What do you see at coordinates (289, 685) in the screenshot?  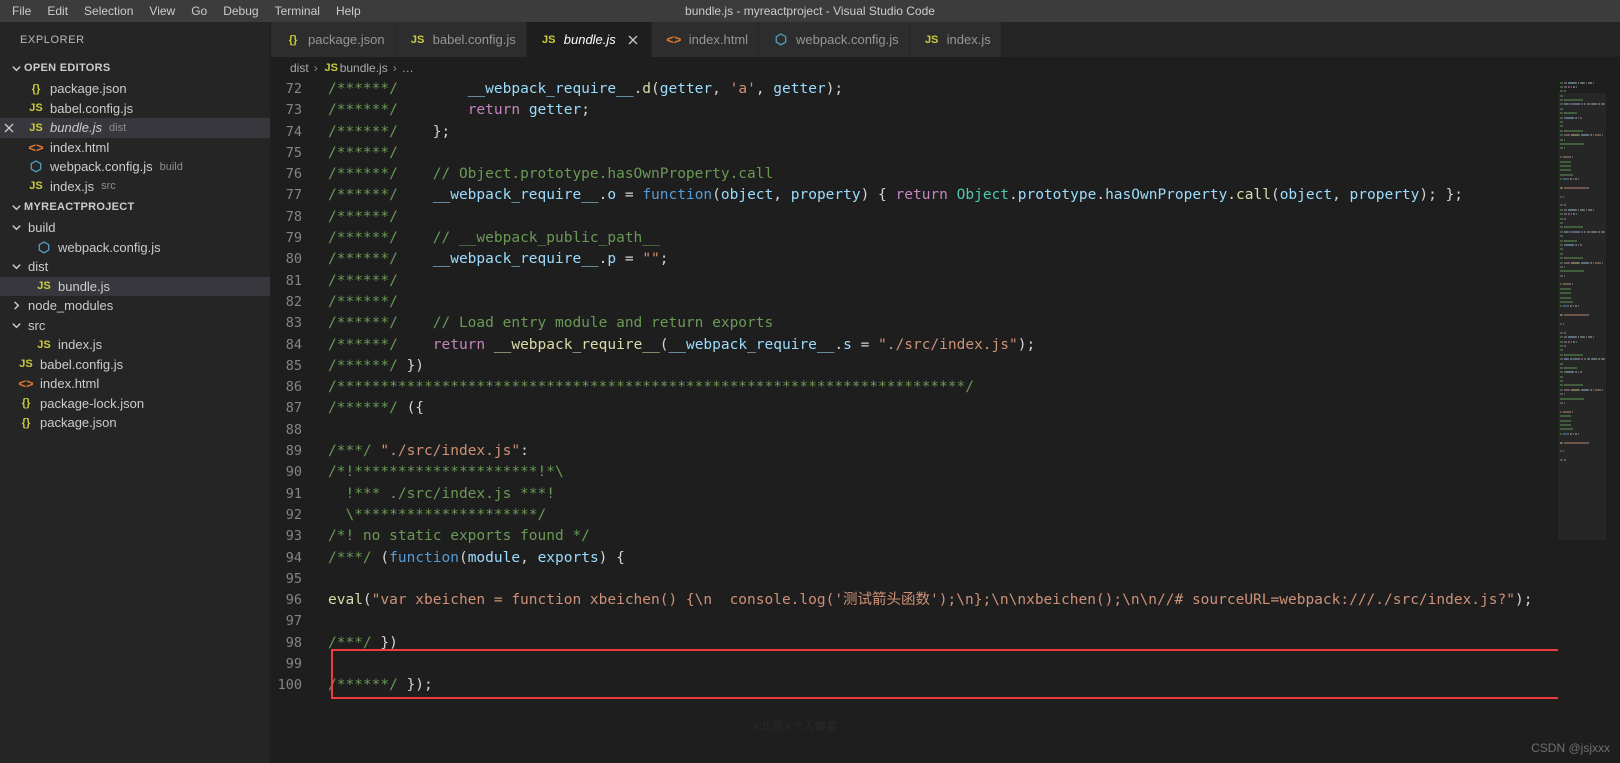 I see `line-number: 100` at bounding box center [289, 685].